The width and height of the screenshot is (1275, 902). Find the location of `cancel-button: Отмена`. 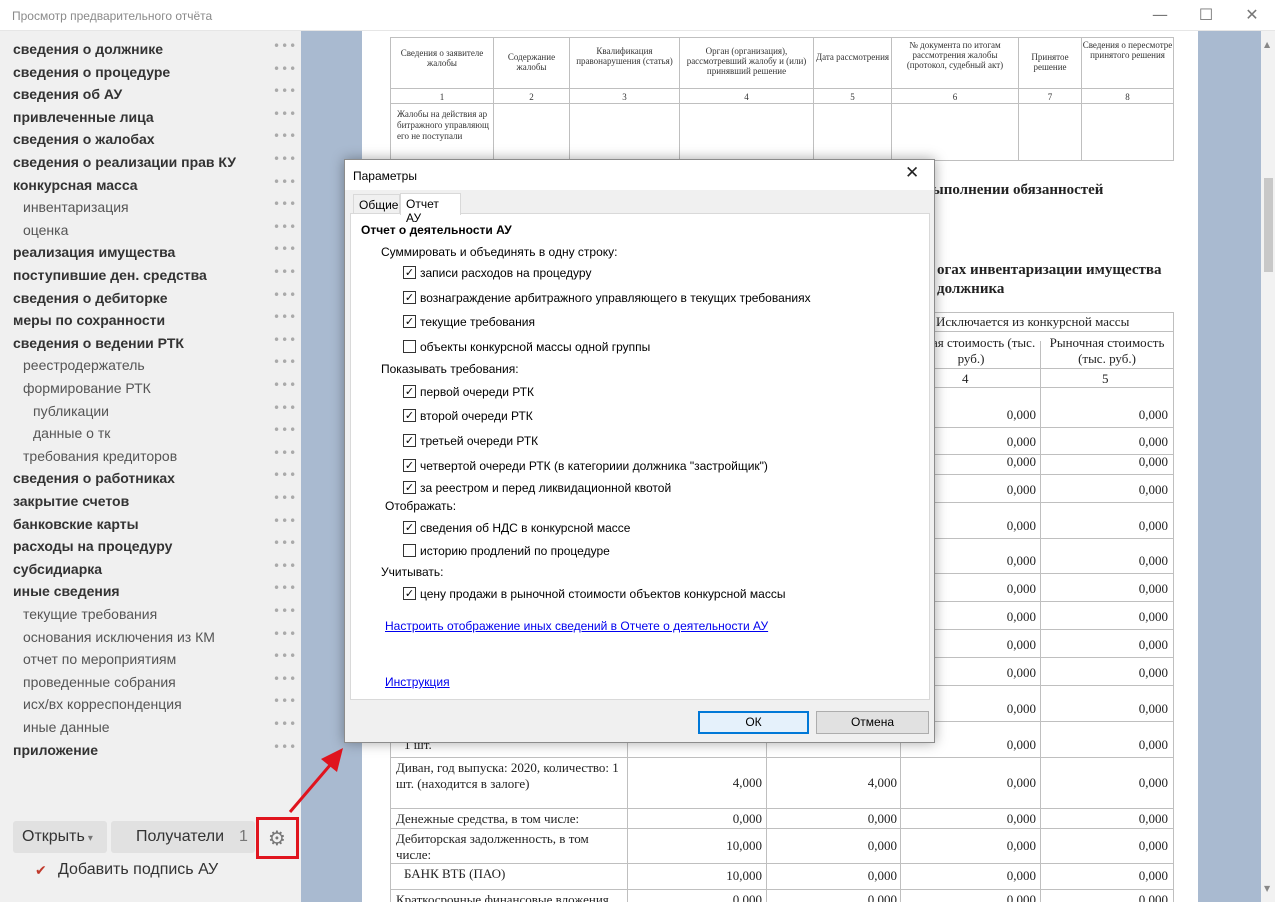

cancel-button: Отмена is located at coordinates (872, 722).